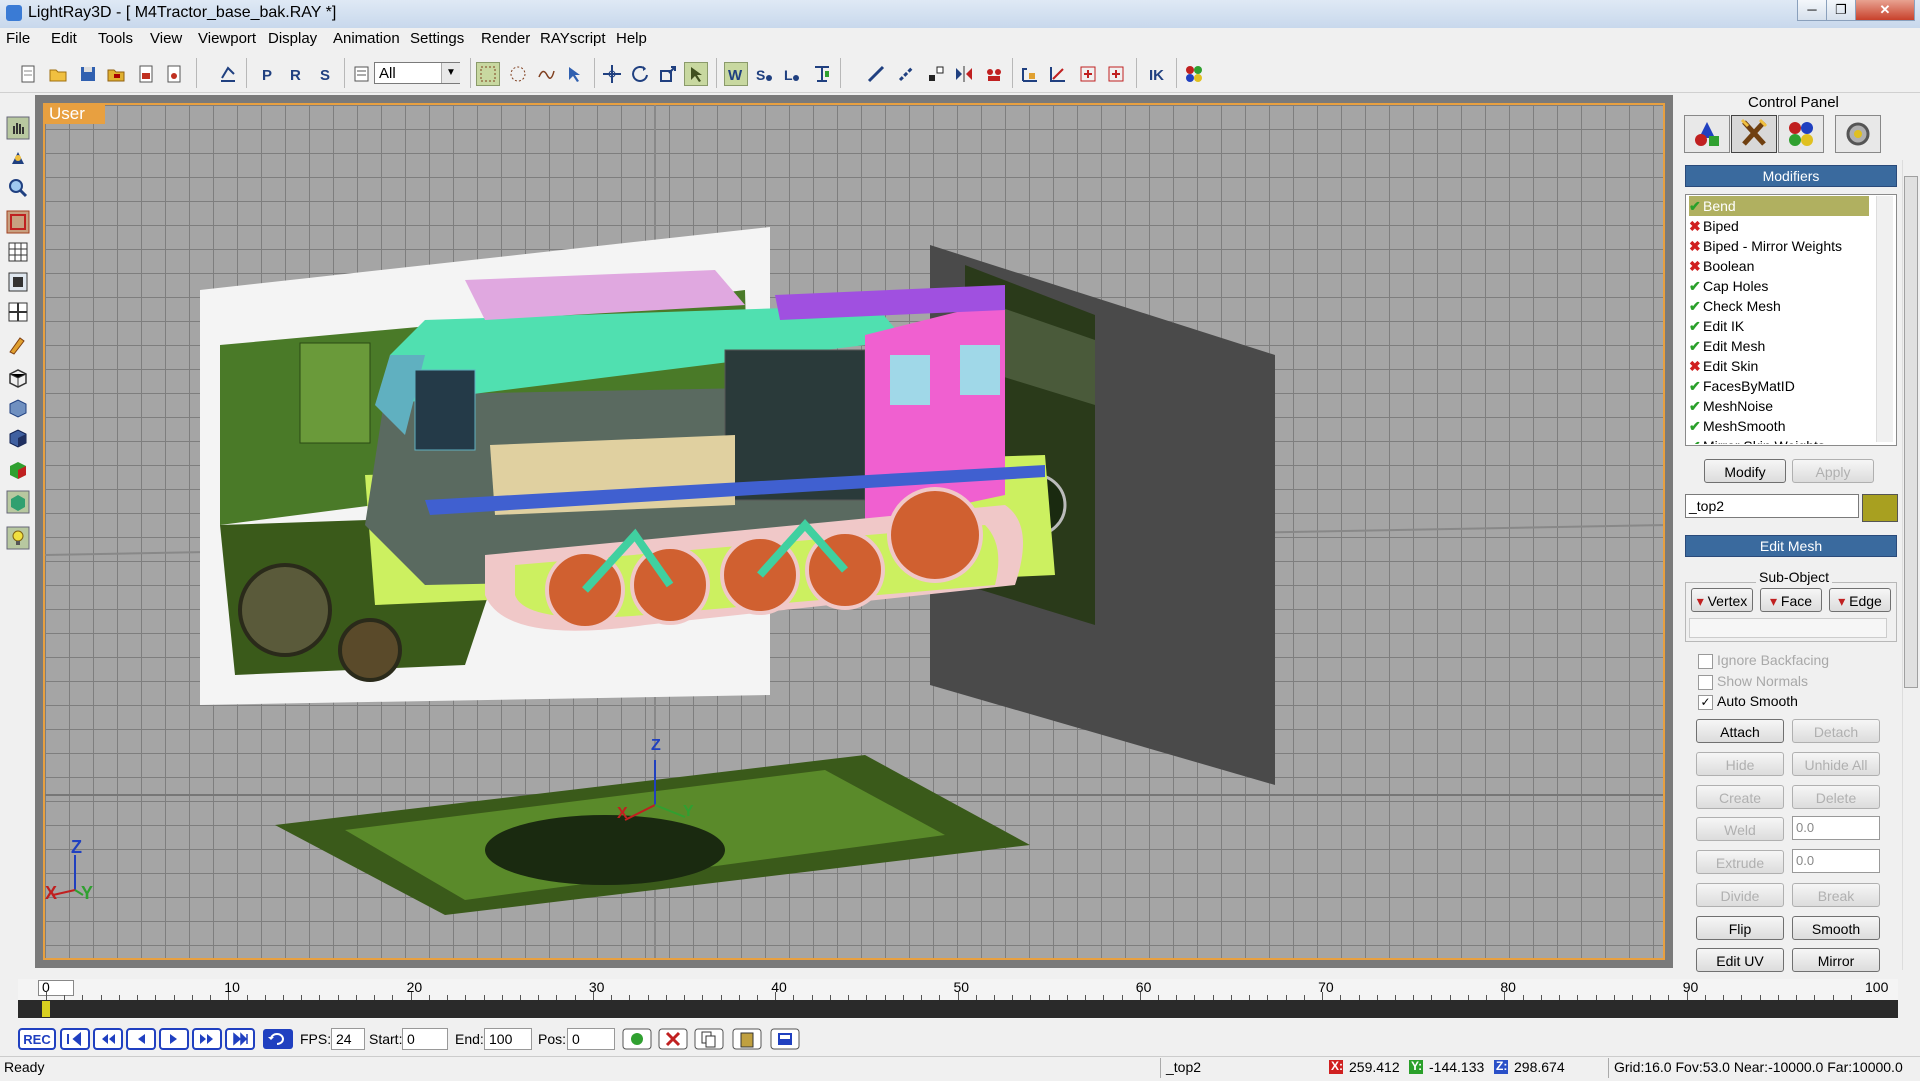 The width and height of the screenshot is (1920, 1081). Describe the element at coordinates (18, 502) in the screenshot. I see `cube-textured-icon` at that location.